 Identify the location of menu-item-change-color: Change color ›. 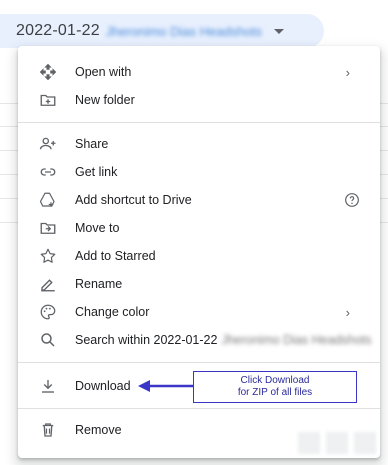
(199, 312).